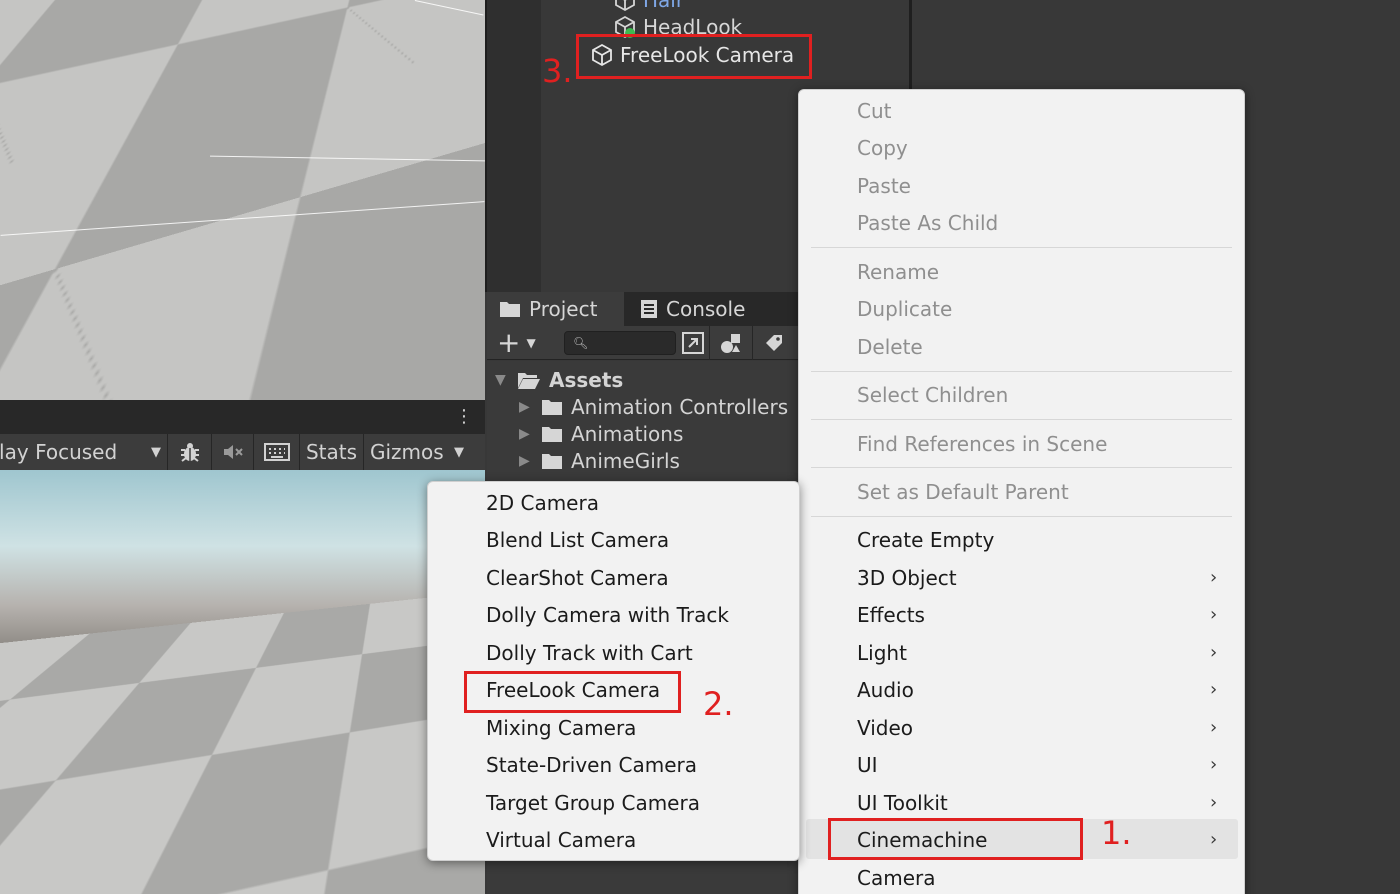  Describe the element at coordinates (867, 765) in the screenshot. I see `menu-item-ui: UI` at that location.